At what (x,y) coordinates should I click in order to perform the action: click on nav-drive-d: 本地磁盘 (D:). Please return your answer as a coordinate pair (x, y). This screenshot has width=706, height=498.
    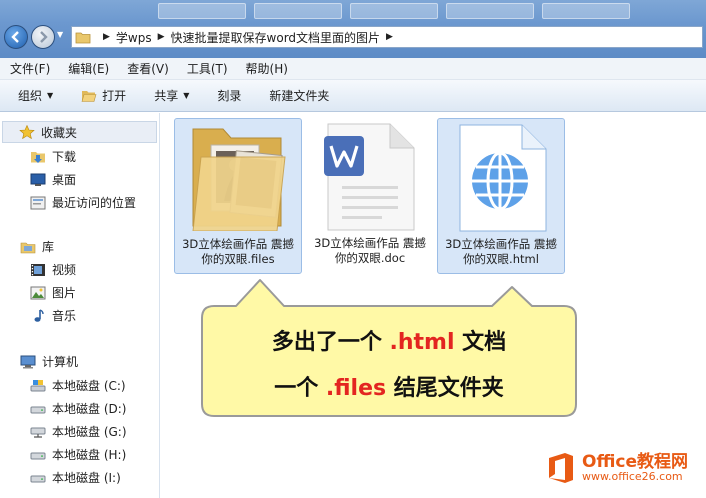
    Looking at the image, I should click on (78, 408).